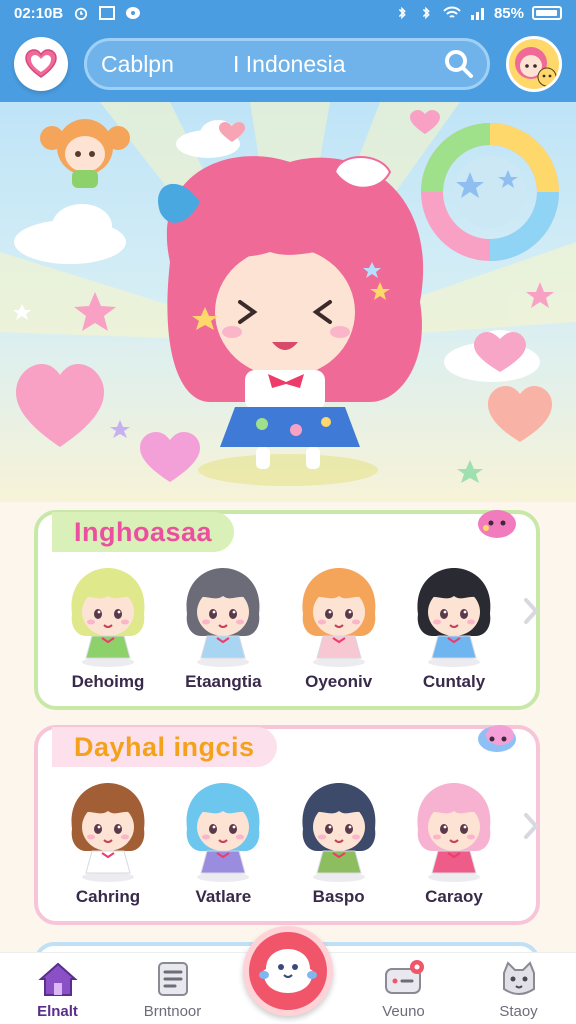 The height and width of the screenshot is (1024, 576). I want to click on character-card: Cahring, so click(108, 847).